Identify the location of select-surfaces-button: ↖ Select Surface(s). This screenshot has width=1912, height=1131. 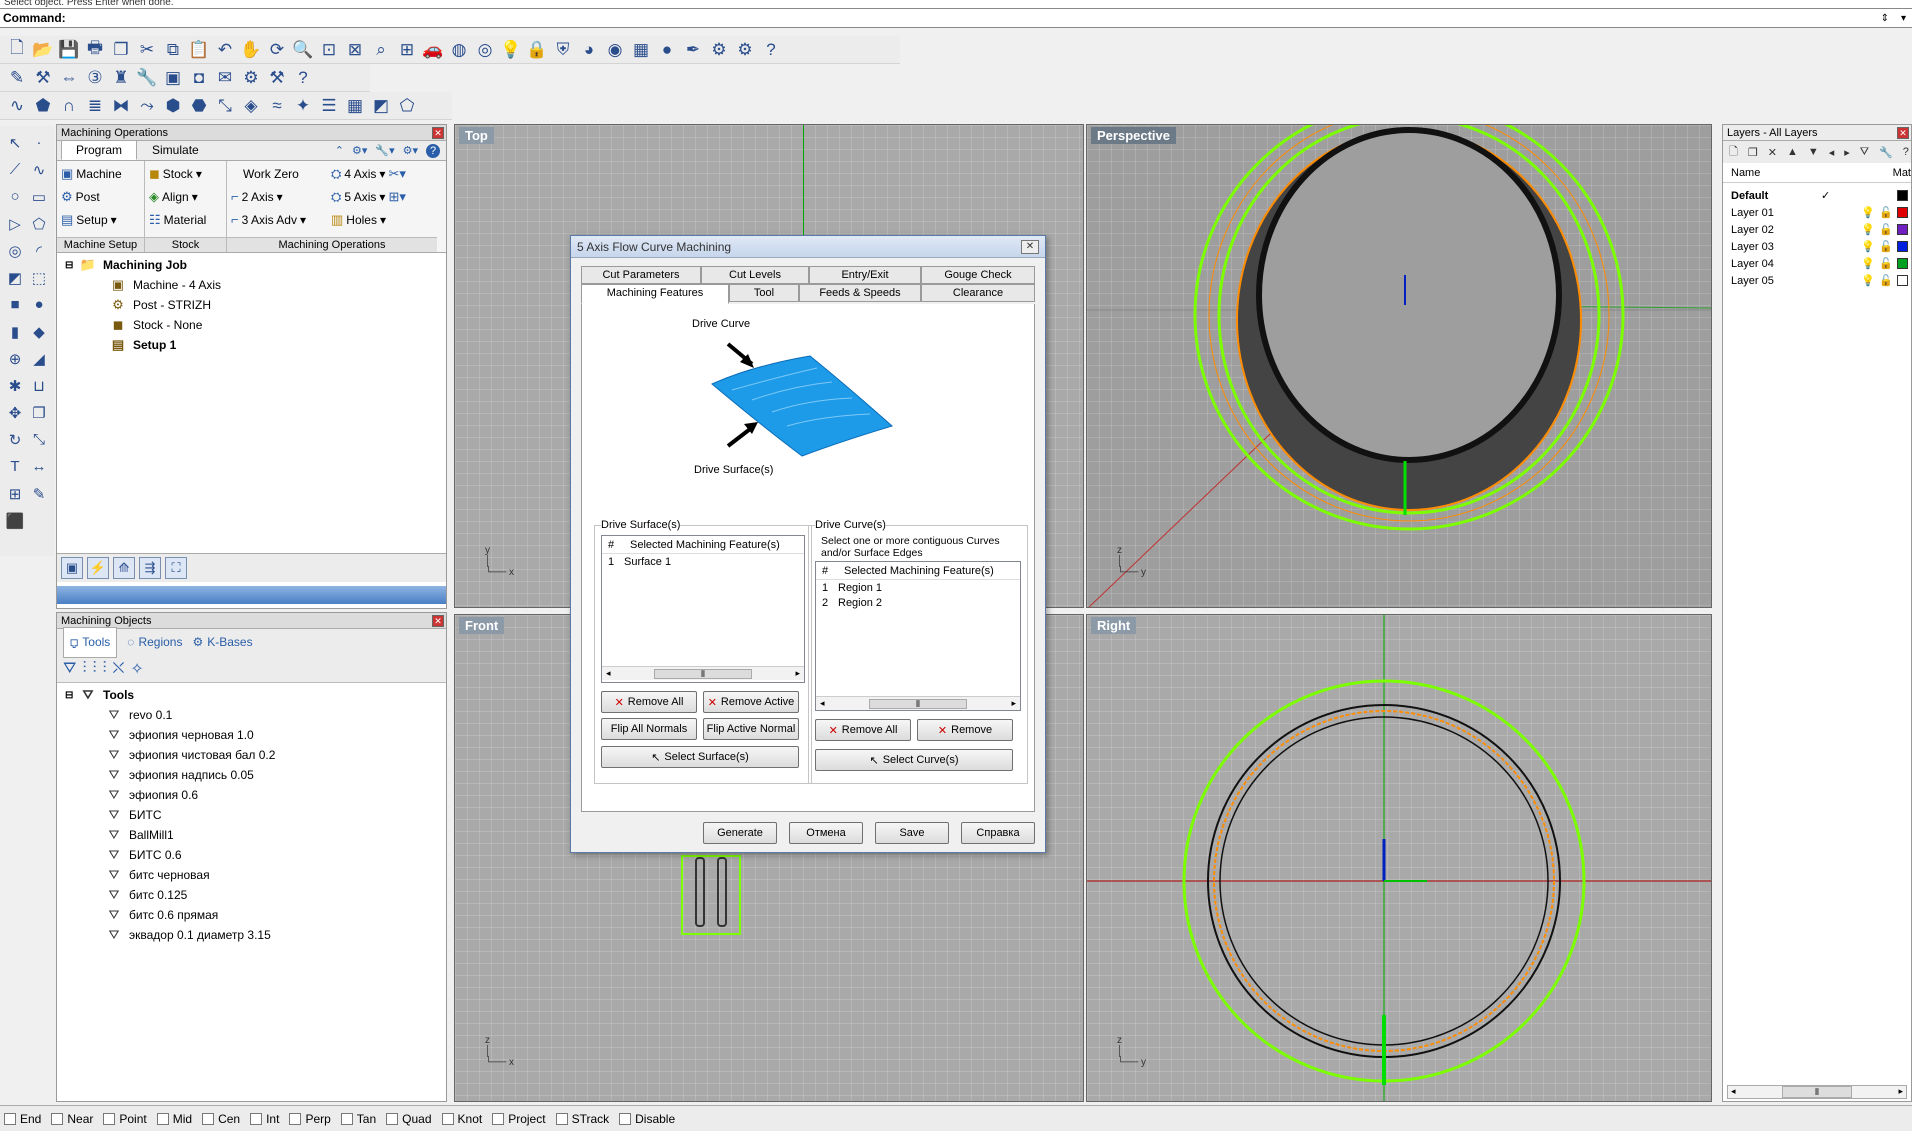
(700, 757).